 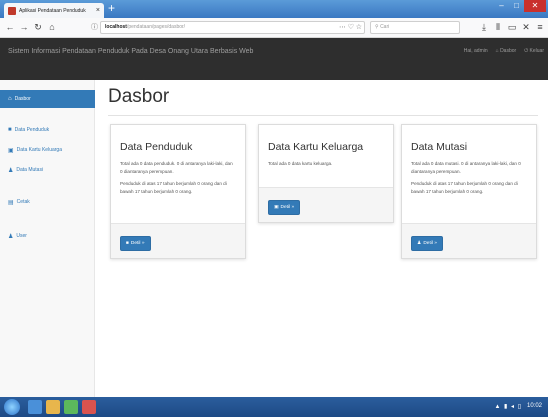 I want to click on url-host: localhost, so click(x=116, y=27).